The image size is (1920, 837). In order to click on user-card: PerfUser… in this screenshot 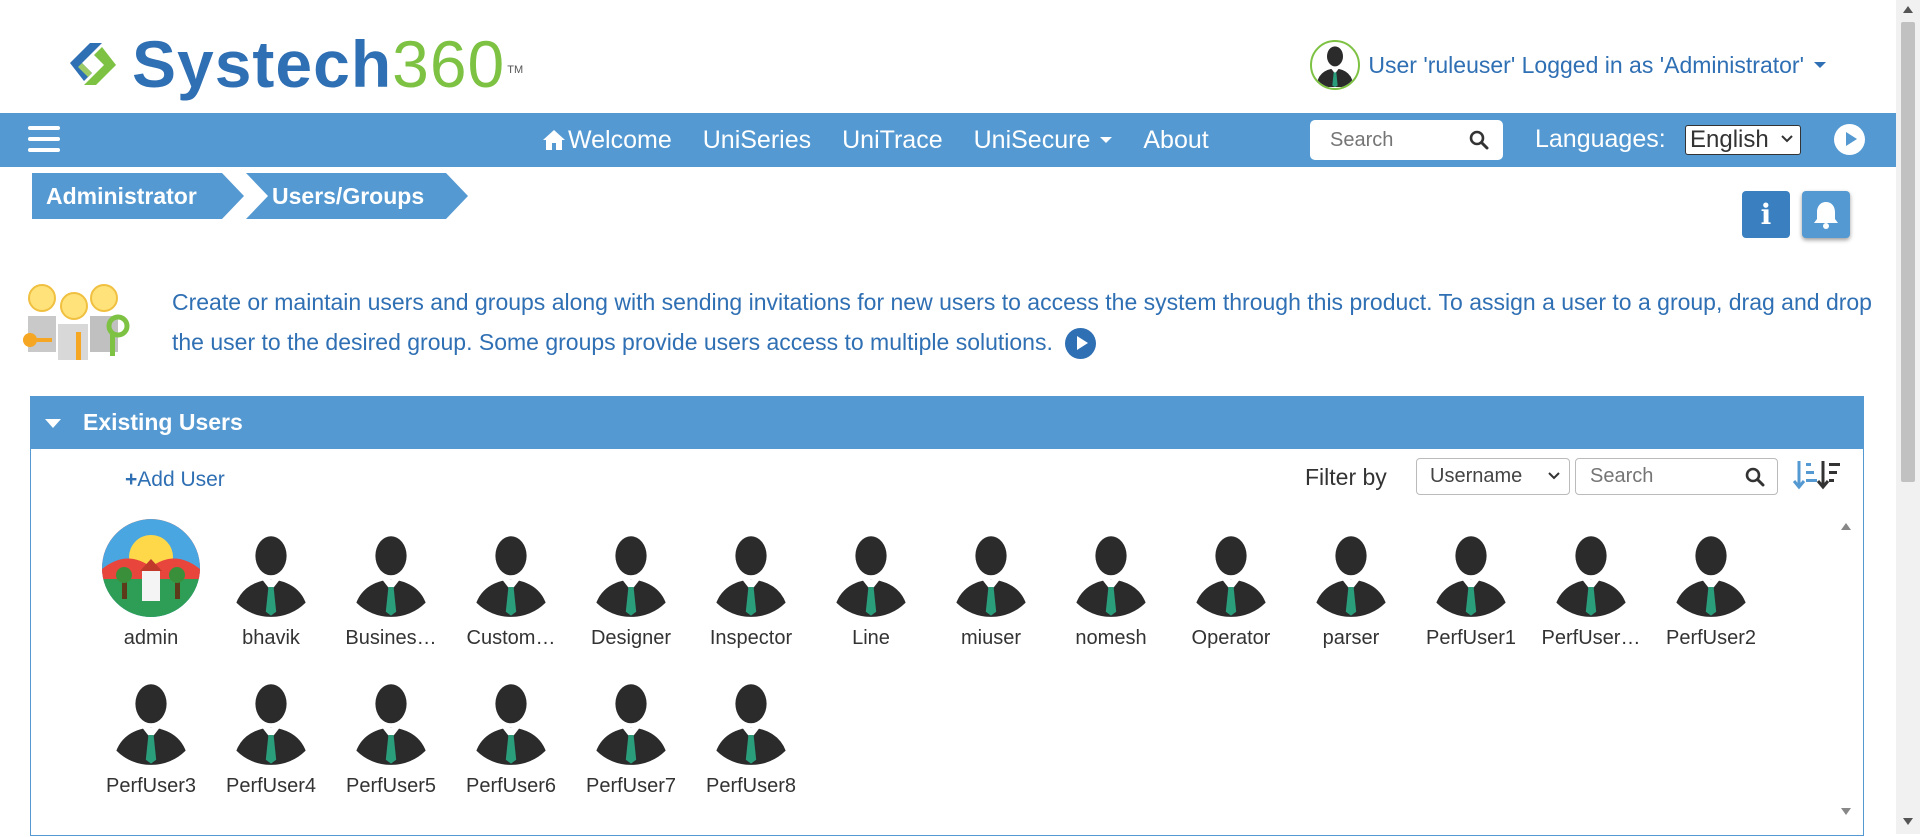, I will do `click(1591, 593)`.